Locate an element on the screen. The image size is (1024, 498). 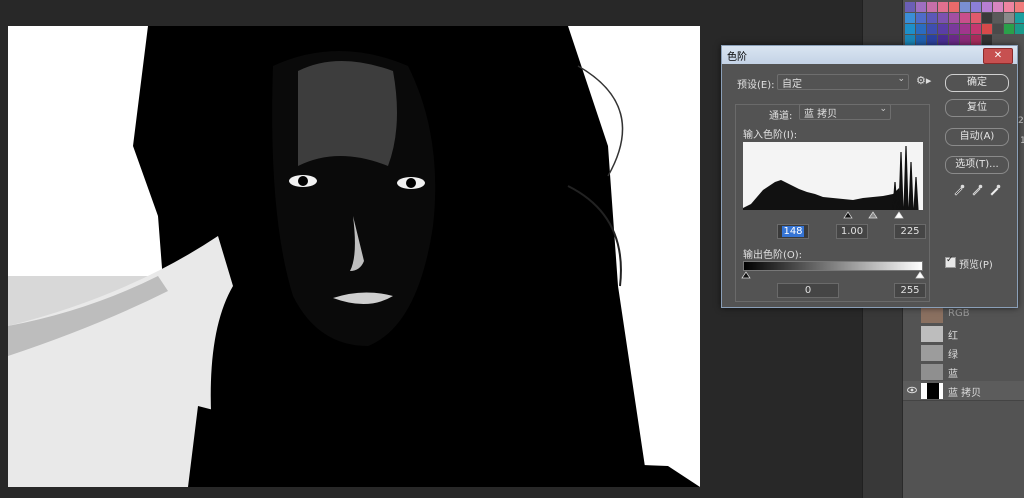
side-number-b: 1 is located at coordinates (1022, 141).